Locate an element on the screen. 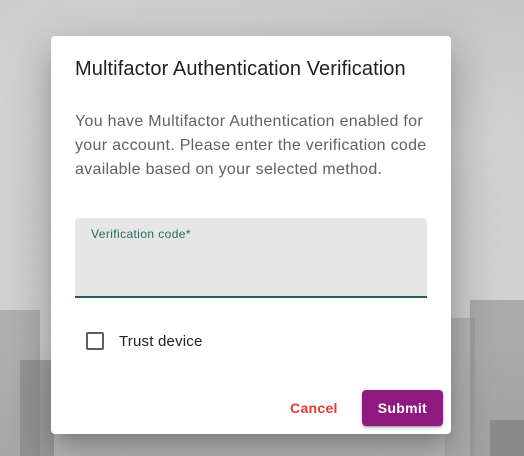  verification-code-input is located at coordinates (251, 268).